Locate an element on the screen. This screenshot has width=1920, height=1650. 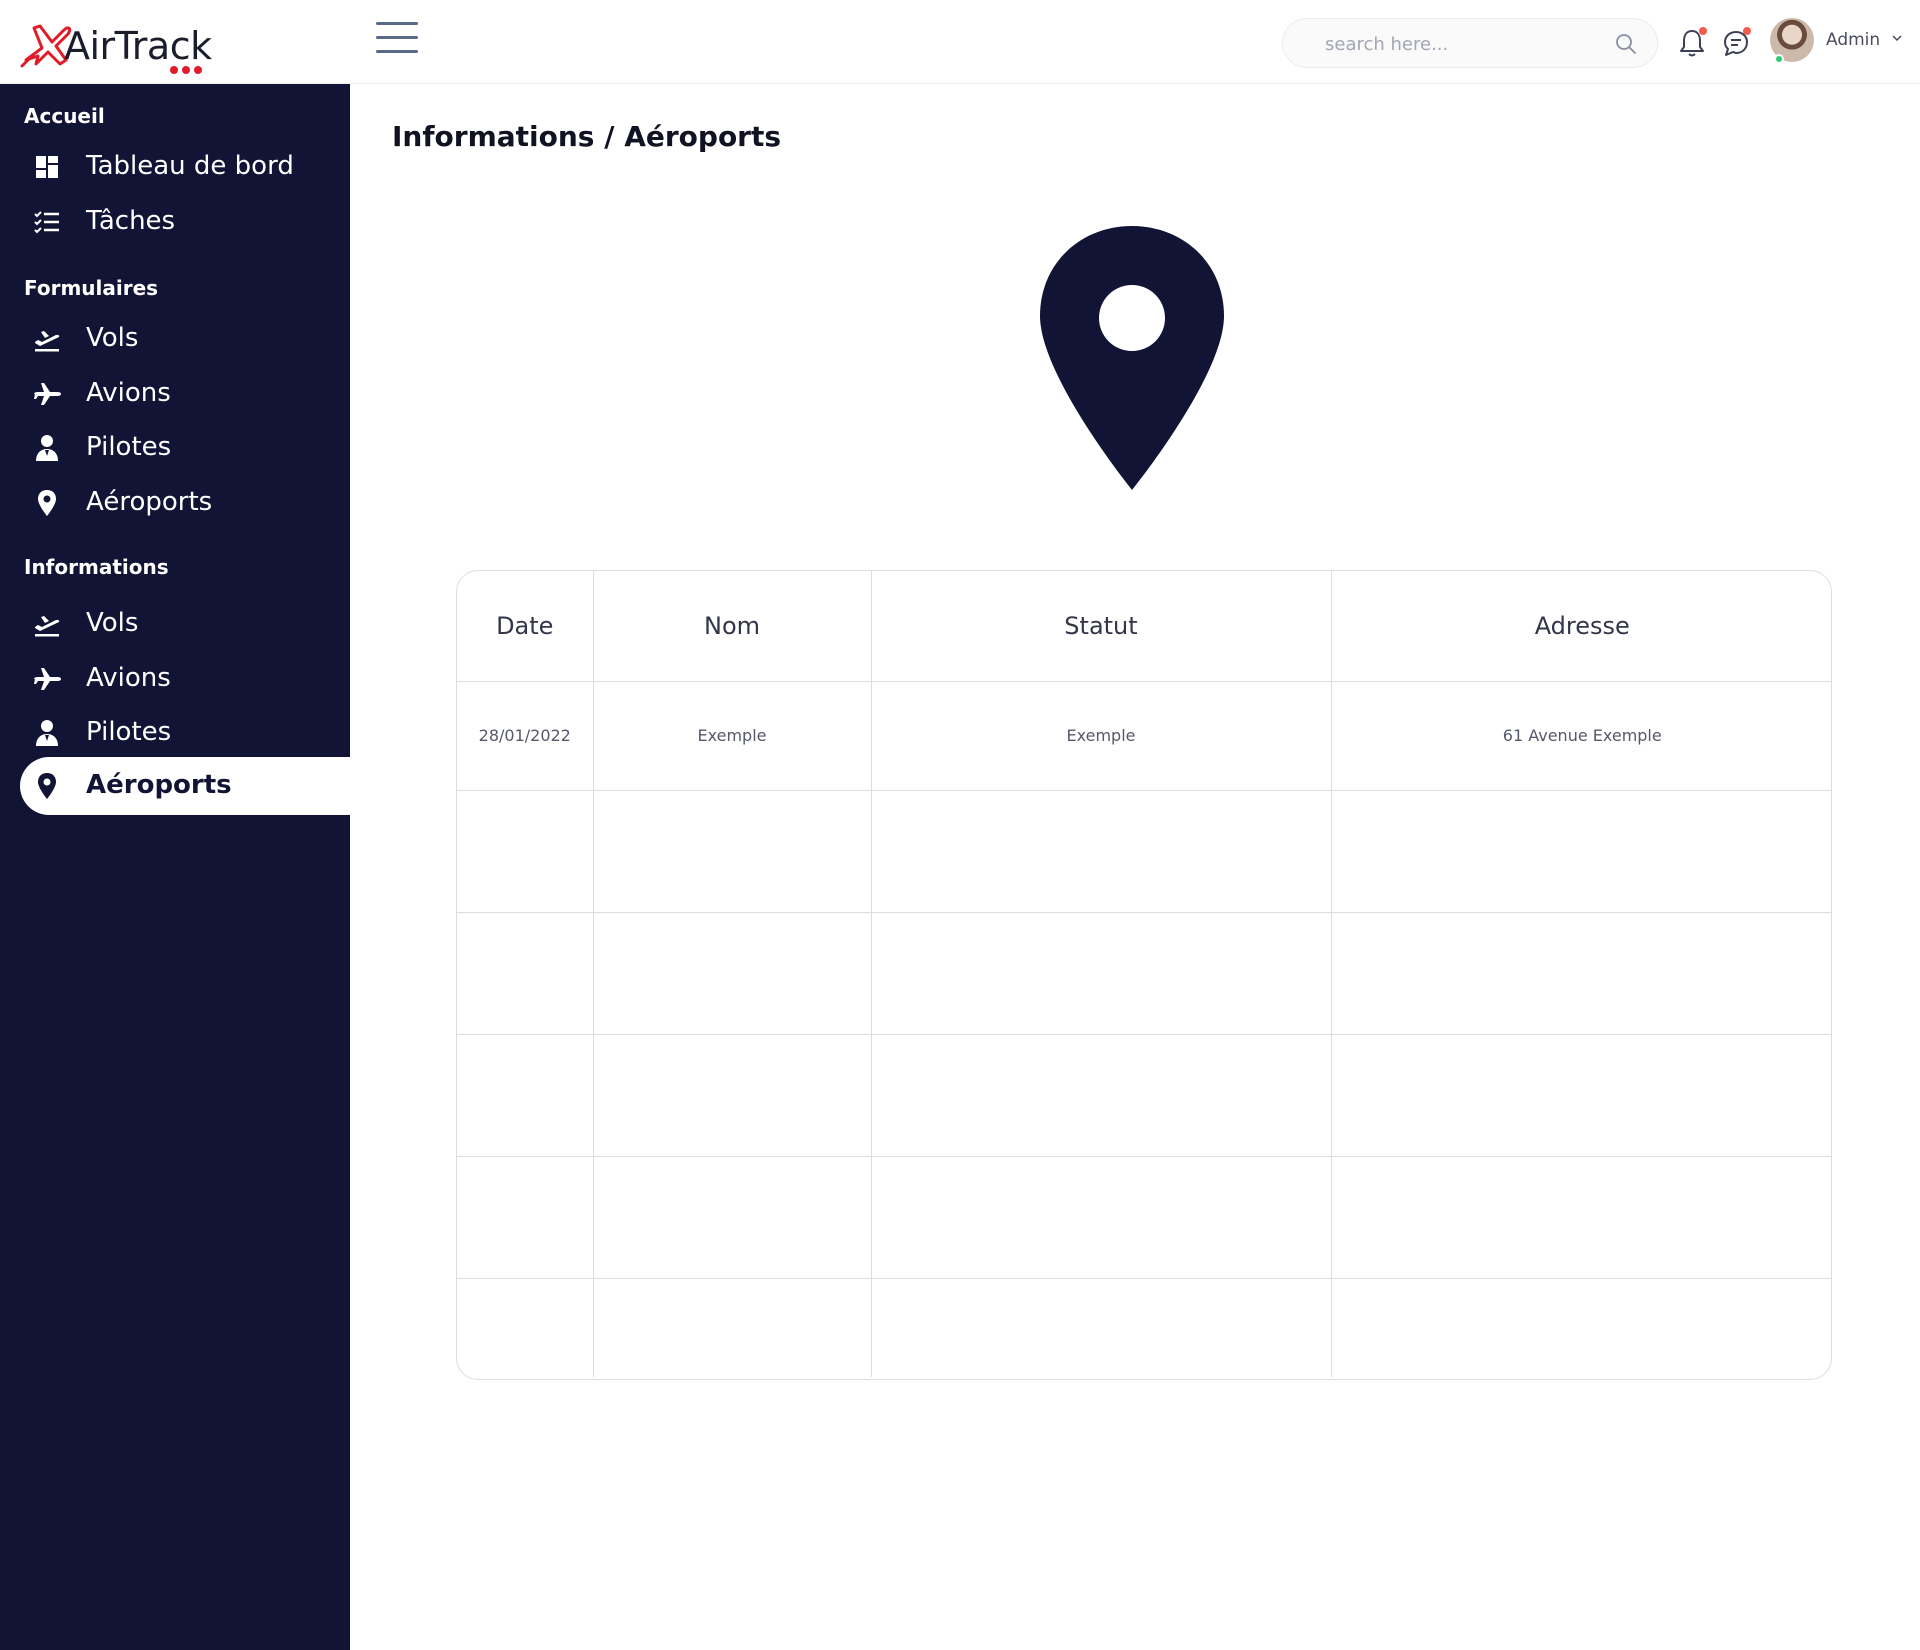
sidebar-item-taches: Tâches is located at coordinates (185, 222).